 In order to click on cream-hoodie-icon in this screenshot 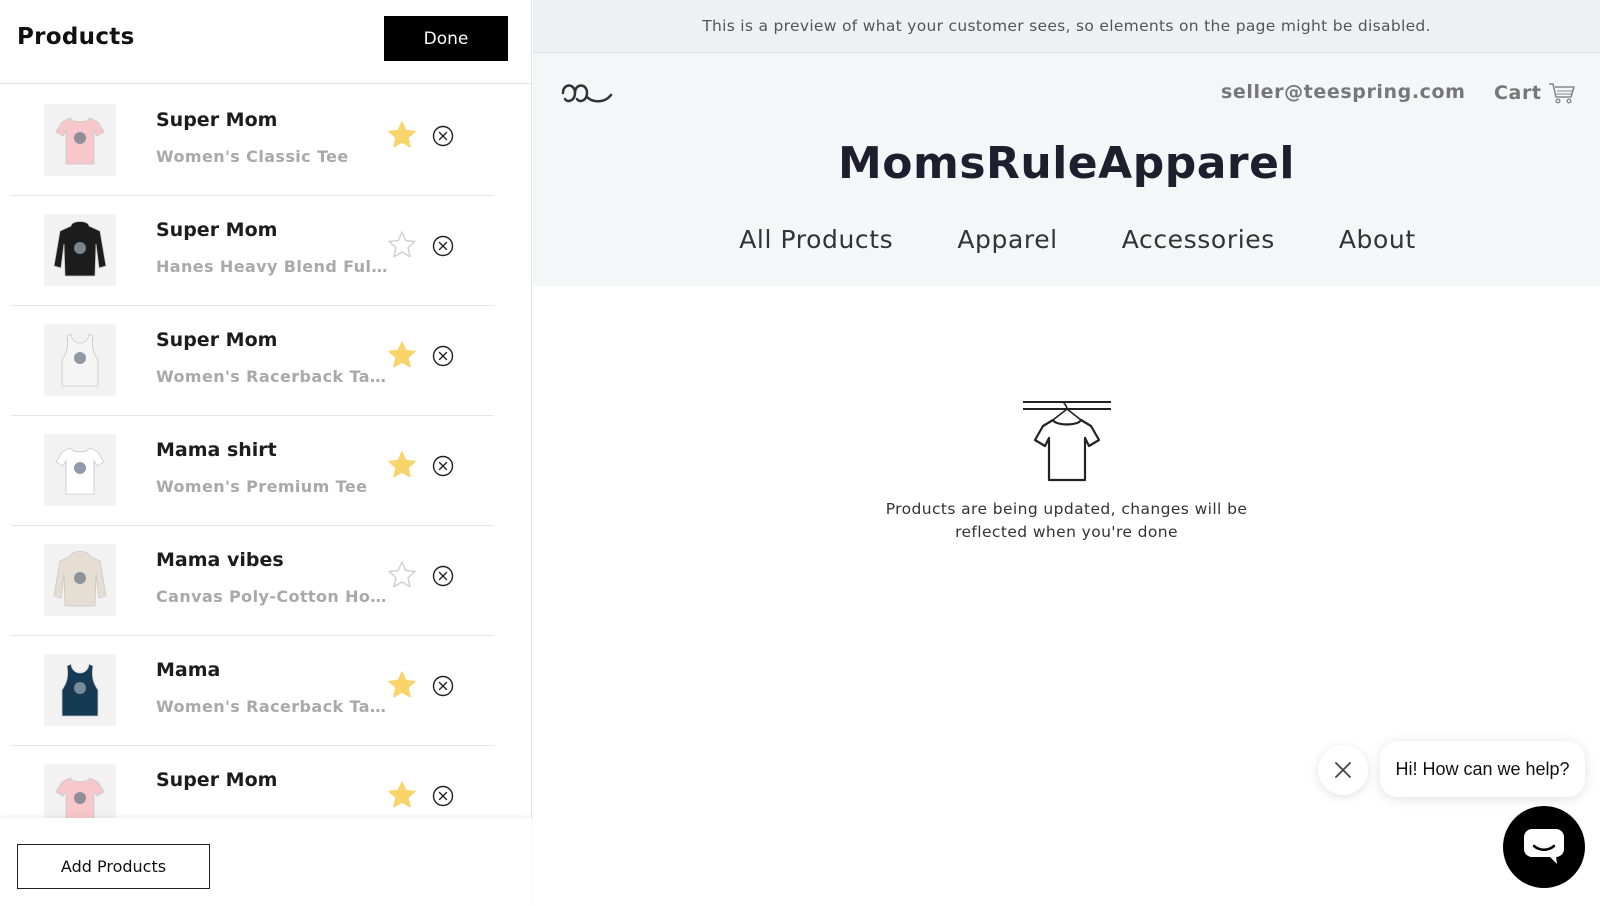, I will do `click(80, 579)`.